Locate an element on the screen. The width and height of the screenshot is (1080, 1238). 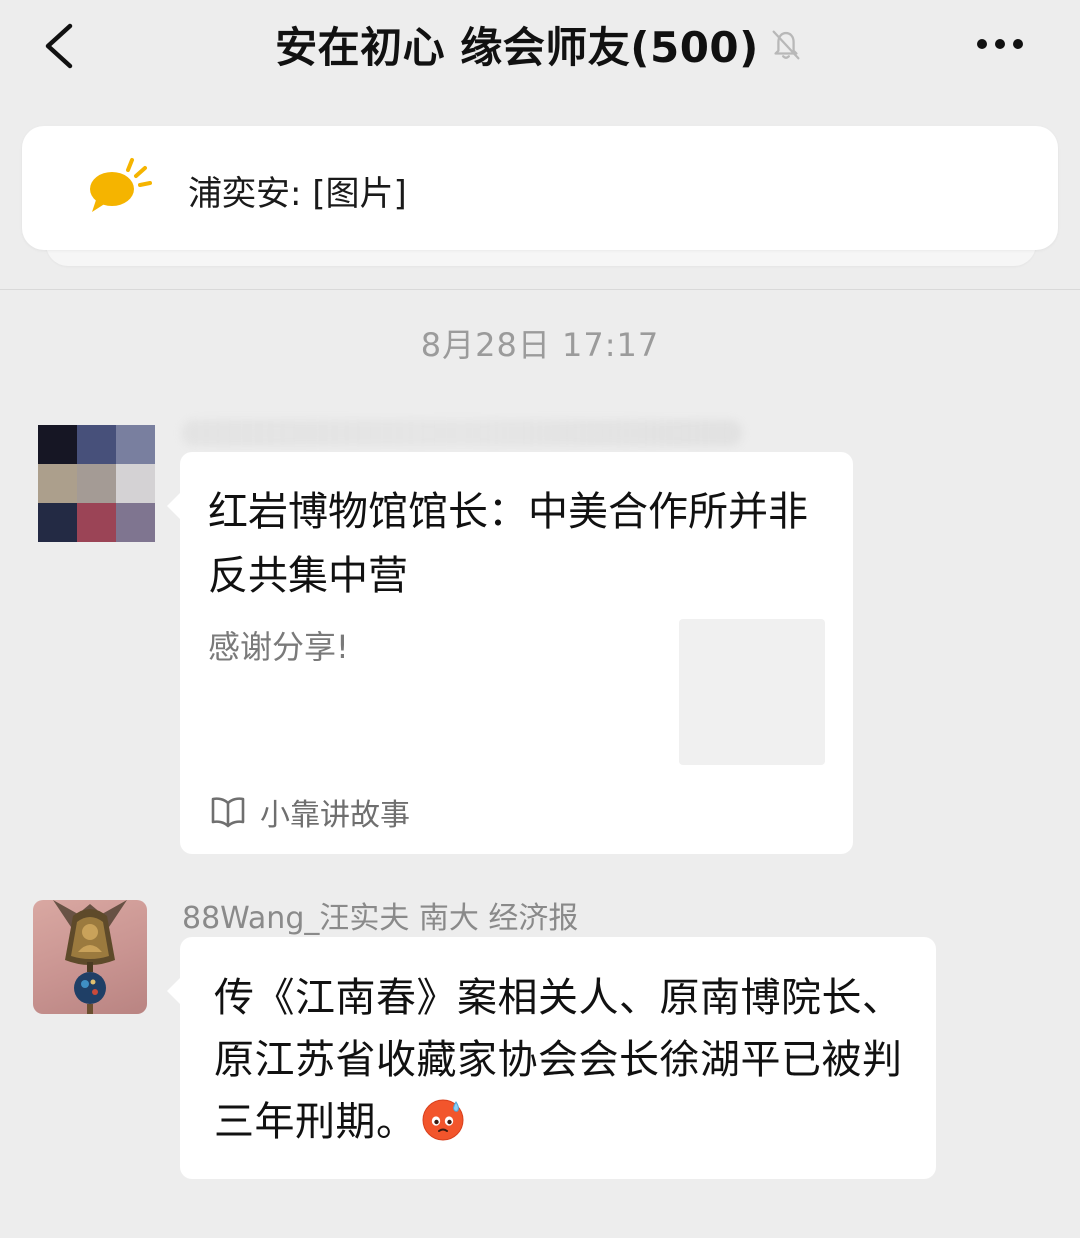
buddha-pendant-icon is located at coordinates (90, 957).